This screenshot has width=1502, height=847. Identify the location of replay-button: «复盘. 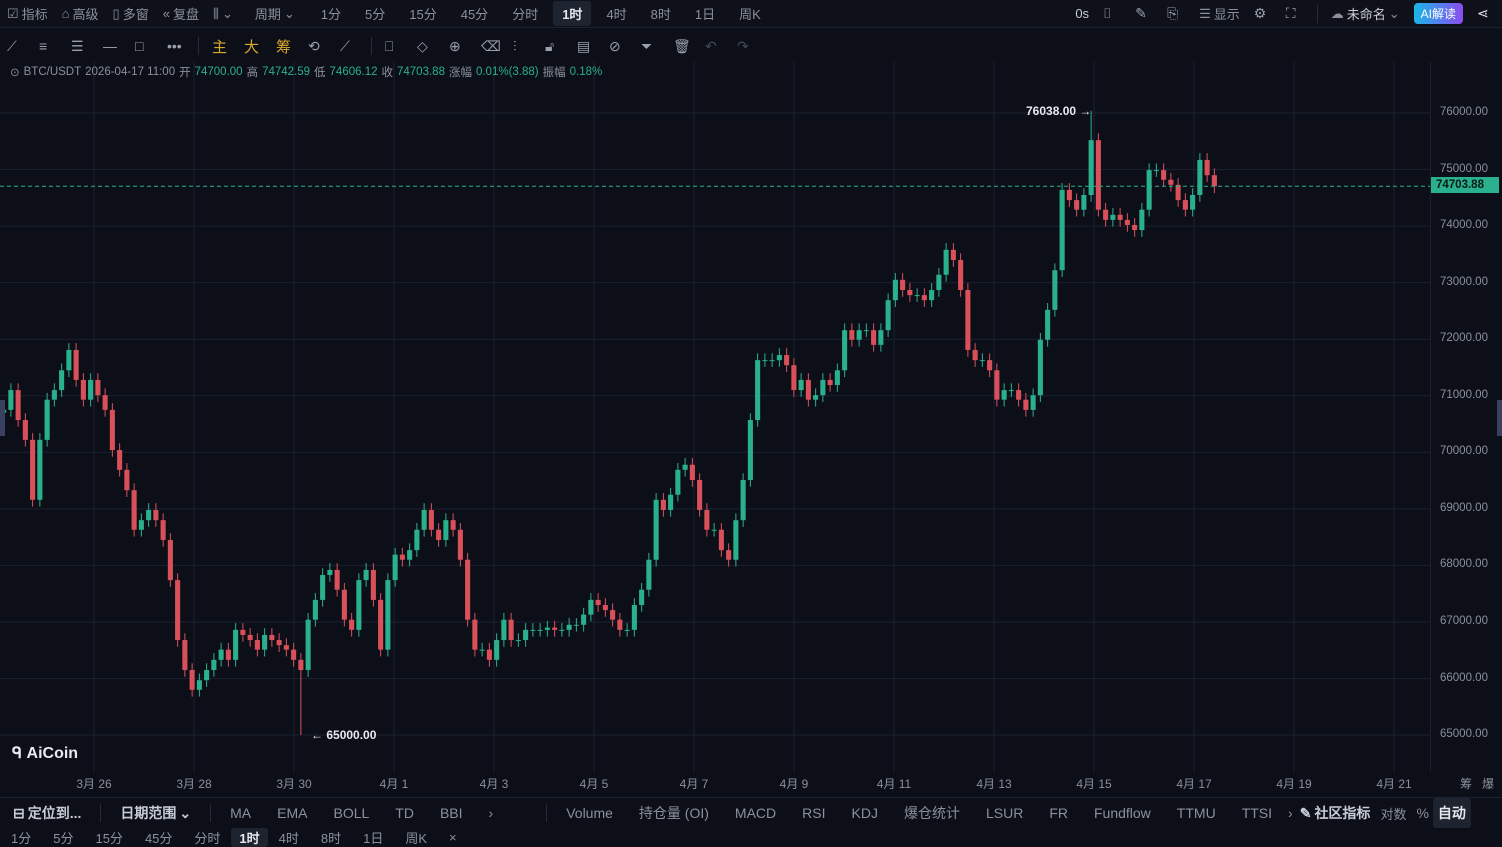
(181, 13).